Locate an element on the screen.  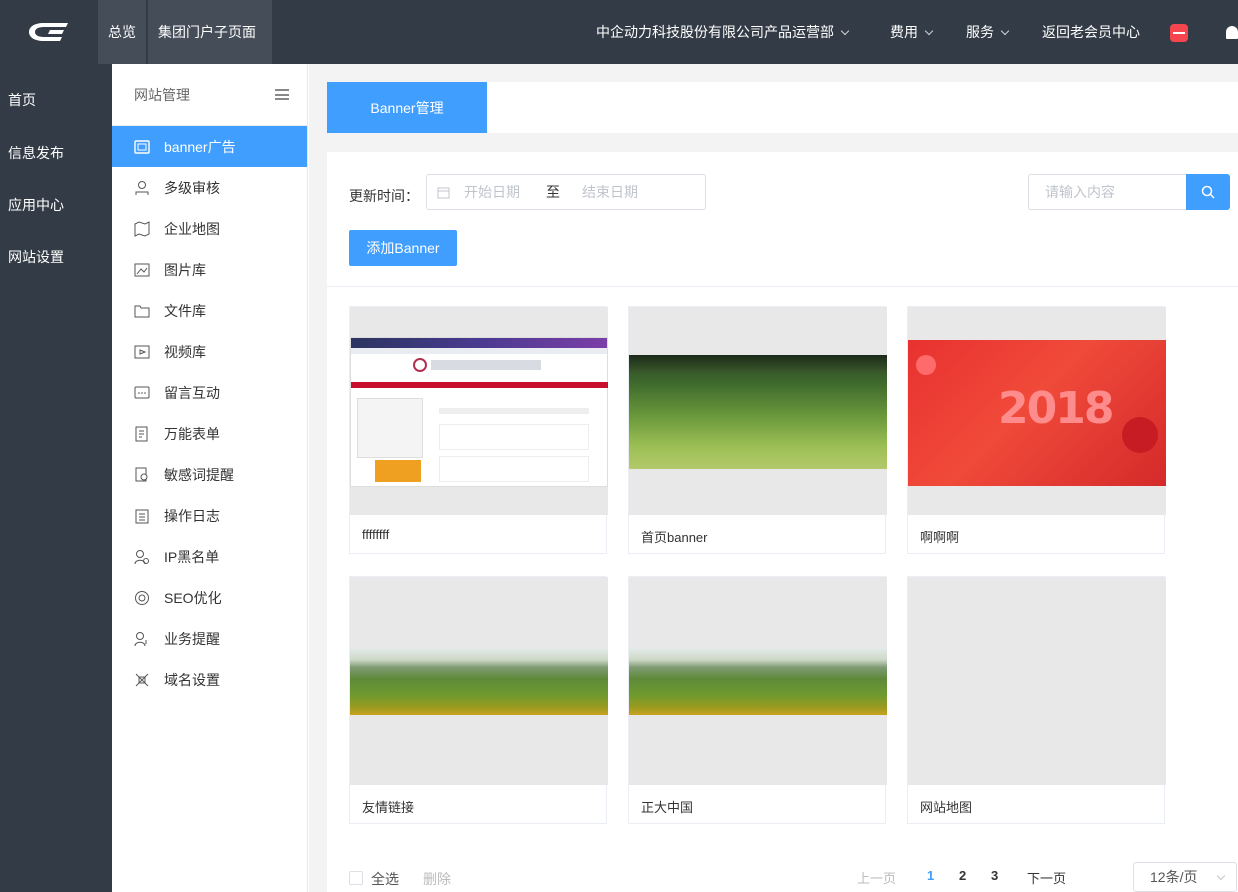
banner-card-title: 啊啊啊 is located at coordinates (940, 537).